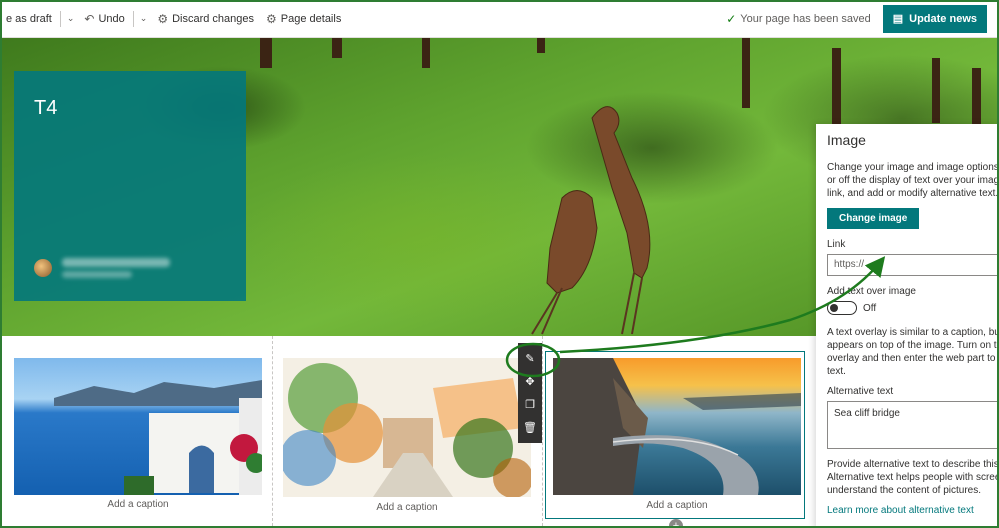 Image resolution: width=999 pixels, height=528 pixels. I want to click on image-webpart-sea, so click(138, 426).